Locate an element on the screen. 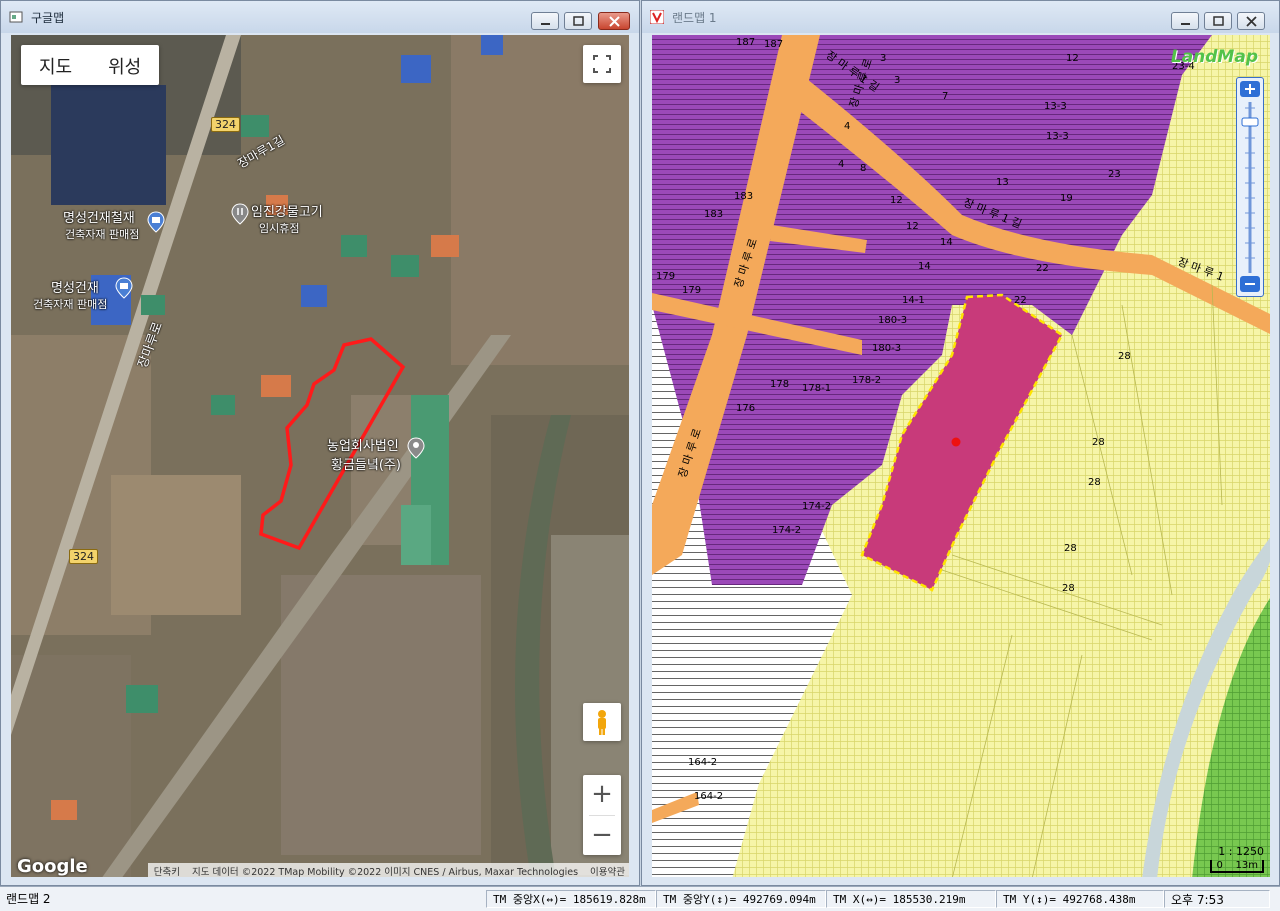  landmap-app-icon is located at coordinates (657, 17).